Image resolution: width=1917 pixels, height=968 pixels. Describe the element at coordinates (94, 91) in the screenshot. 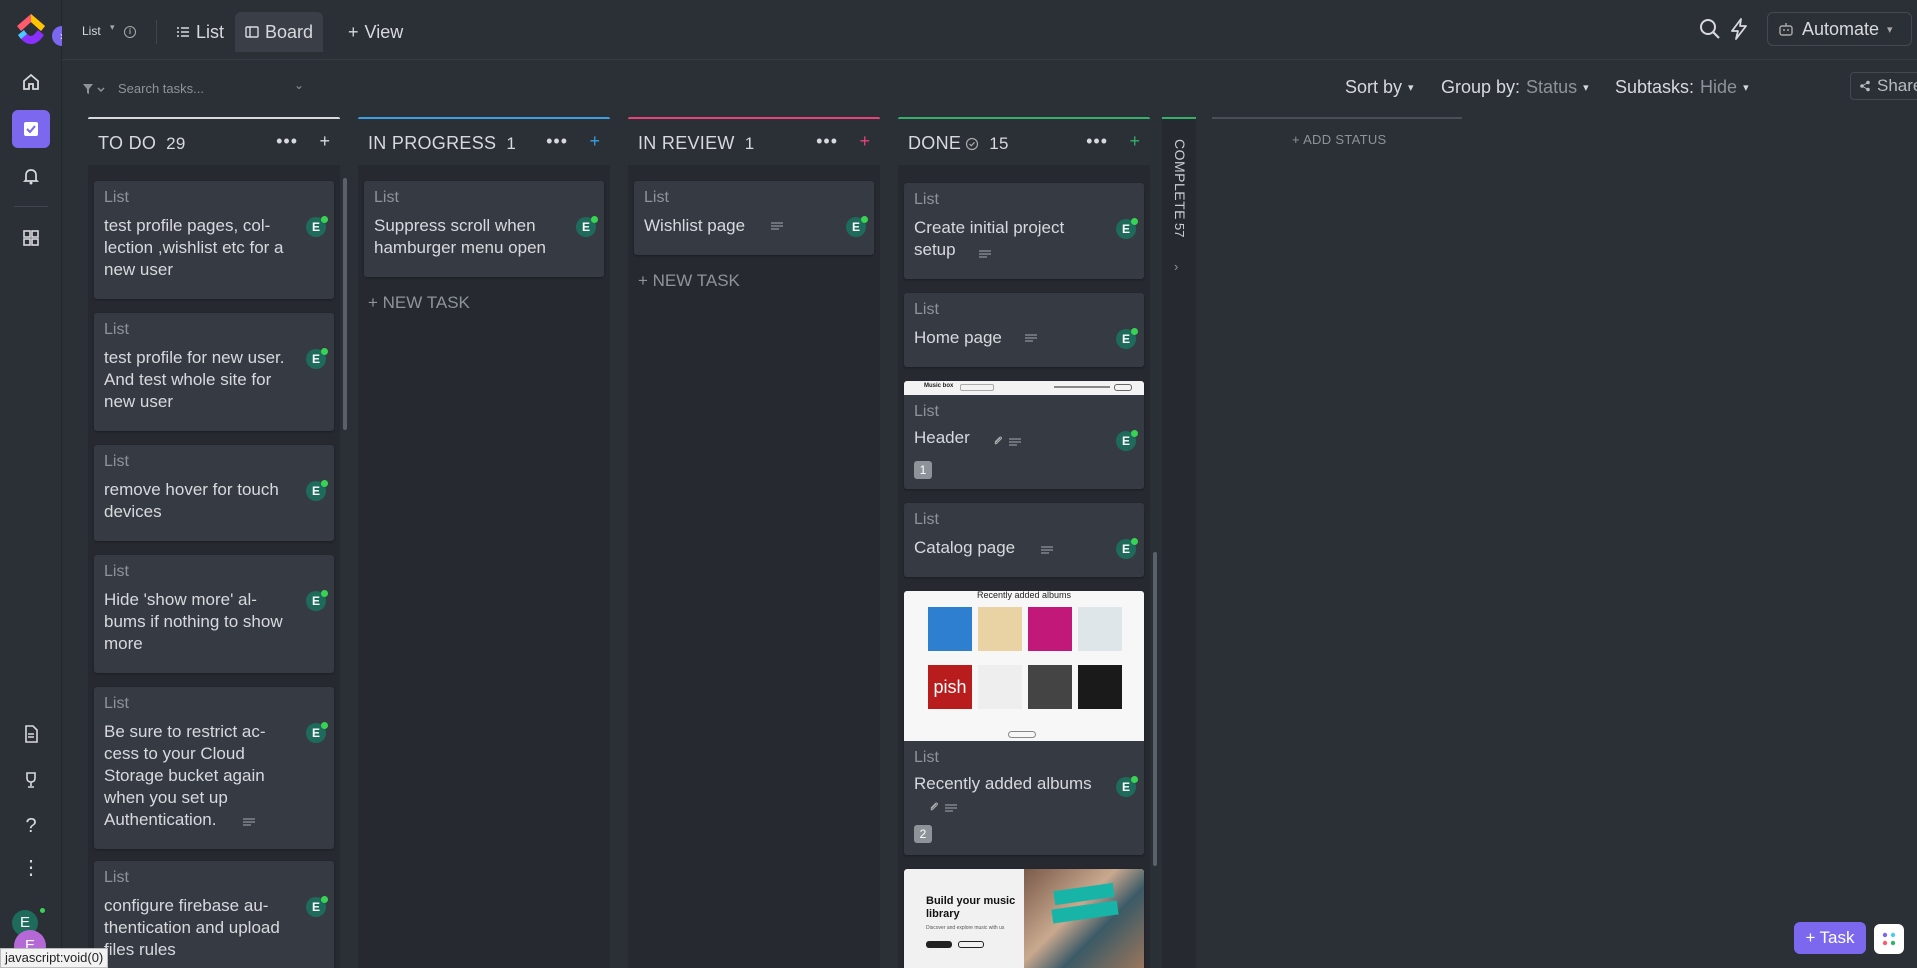

I see `filter-icon` at that location.